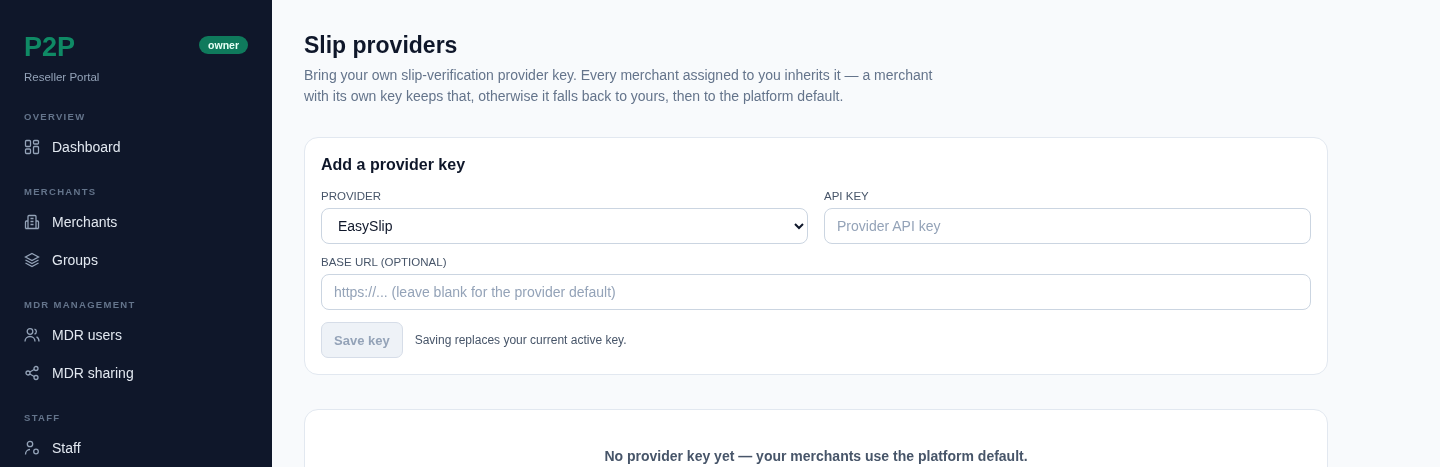 This screenshot has height=467, width=1440. Describe the element at coordinates (136, 373) in the screenshot. I see `nav-item: MDR sharing` at that location.